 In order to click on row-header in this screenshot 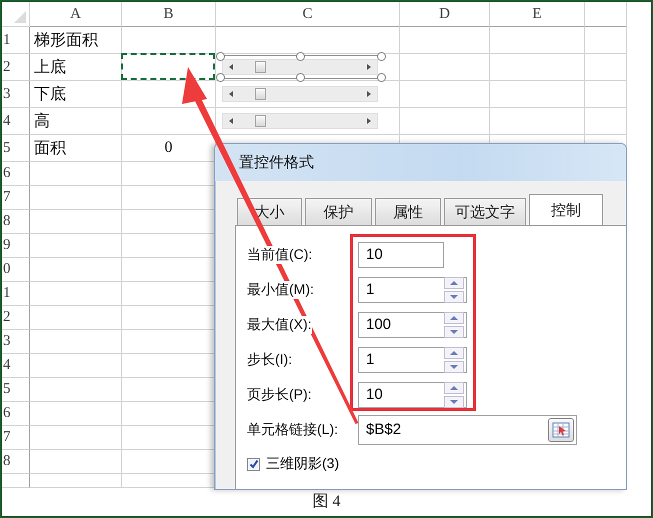, I will do `click(16, 481)`.